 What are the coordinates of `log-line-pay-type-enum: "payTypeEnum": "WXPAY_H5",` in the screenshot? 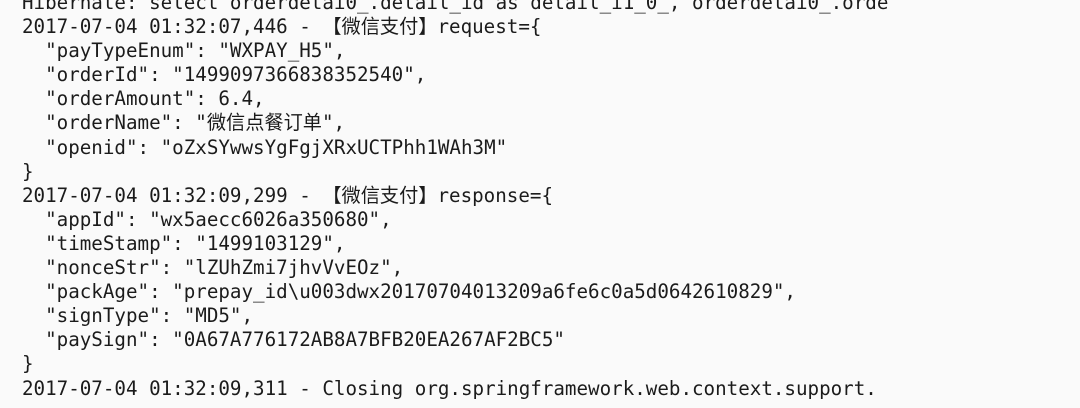 It's located at (184, 51).